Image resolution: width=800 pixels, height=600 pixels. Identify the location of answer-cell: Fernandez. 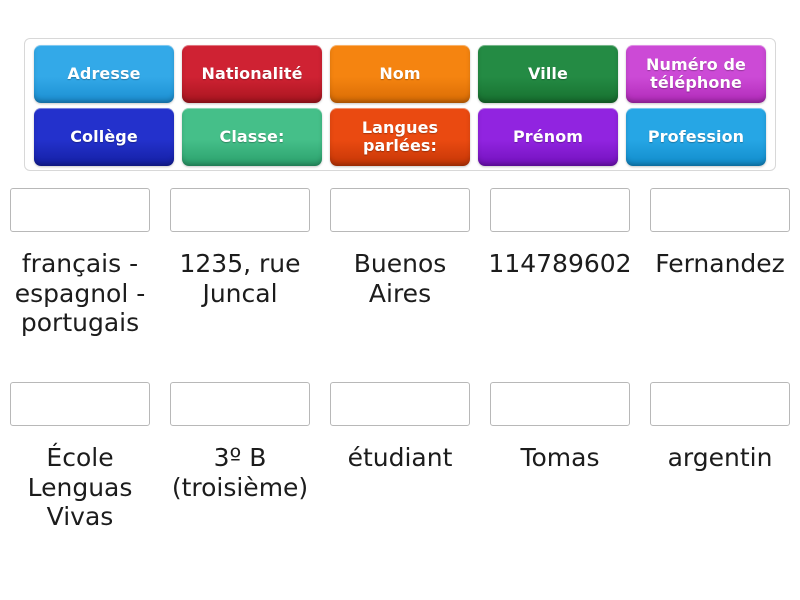
(720, 263).